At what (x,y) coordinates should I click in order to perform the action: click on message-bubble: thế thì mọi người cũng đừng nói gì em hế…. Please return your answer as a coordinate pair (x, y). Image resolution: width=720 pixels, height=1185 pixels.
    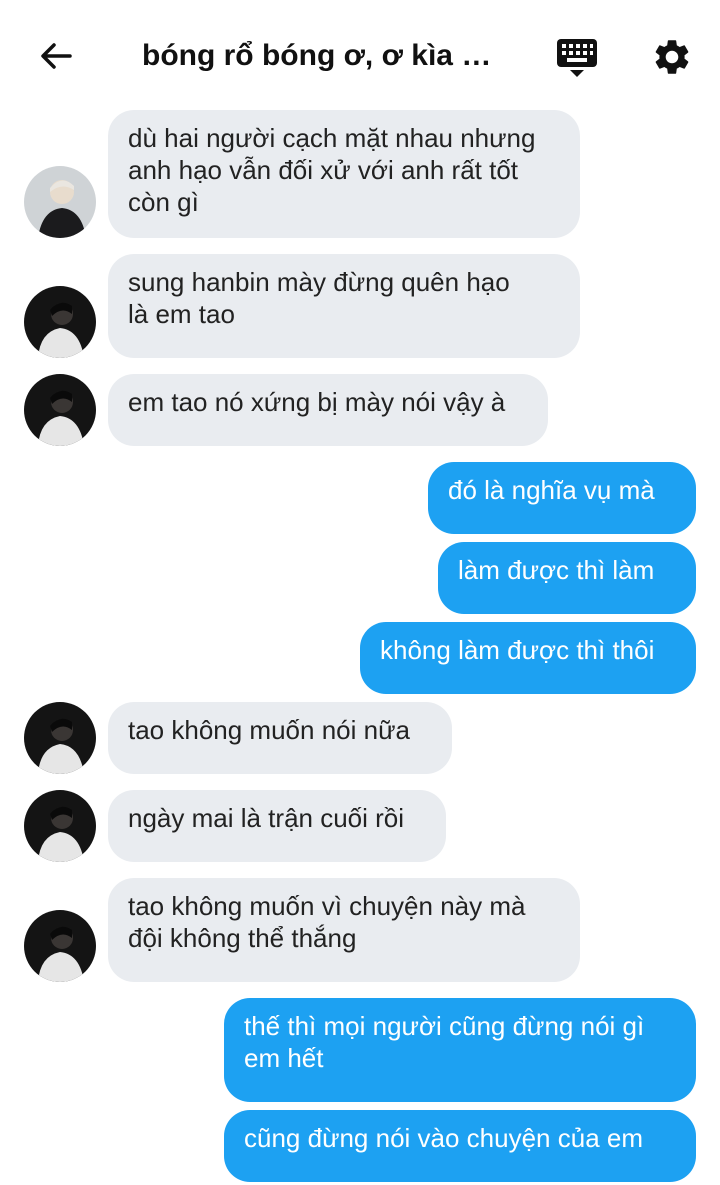
    Looking at the image, I should click on (460, 1050).